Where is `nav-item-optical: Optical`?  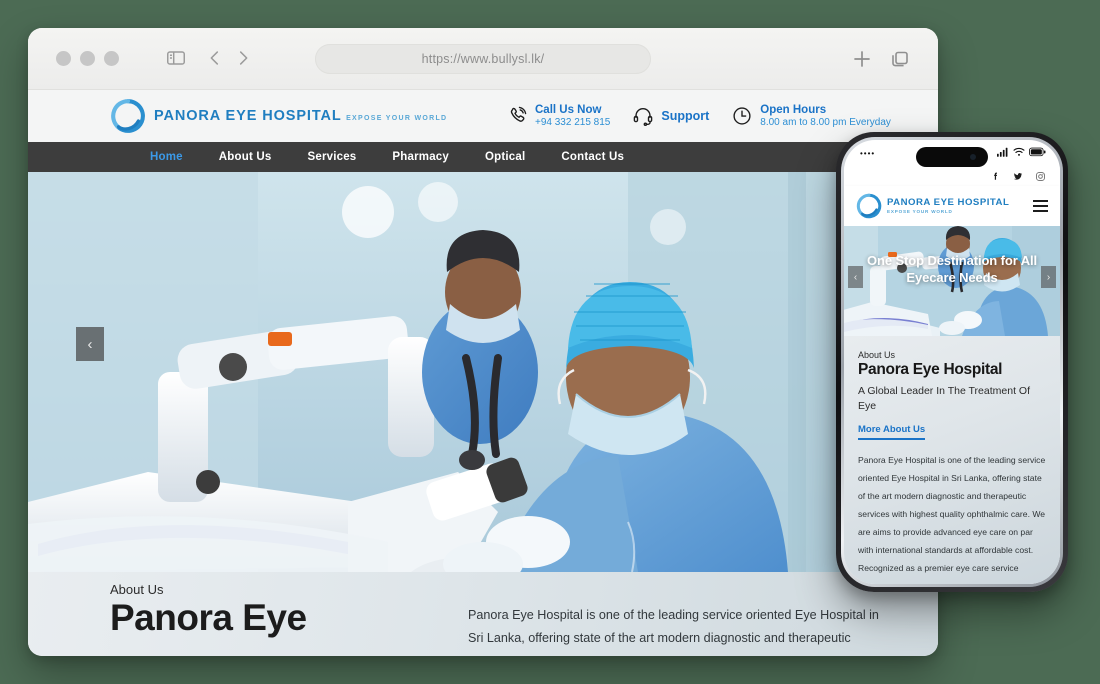
nav-item-optical: Optical is located at coordinates (505, 157).